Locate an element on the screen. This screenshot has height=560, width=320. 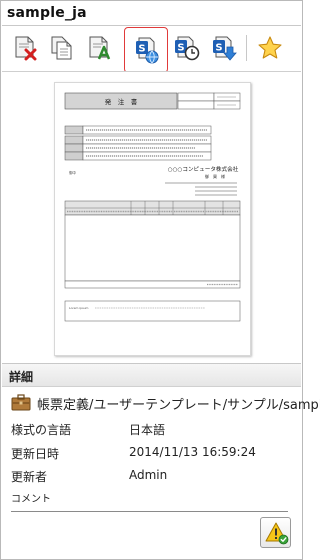
schedule-button: S is located at coordinates (185, 48).